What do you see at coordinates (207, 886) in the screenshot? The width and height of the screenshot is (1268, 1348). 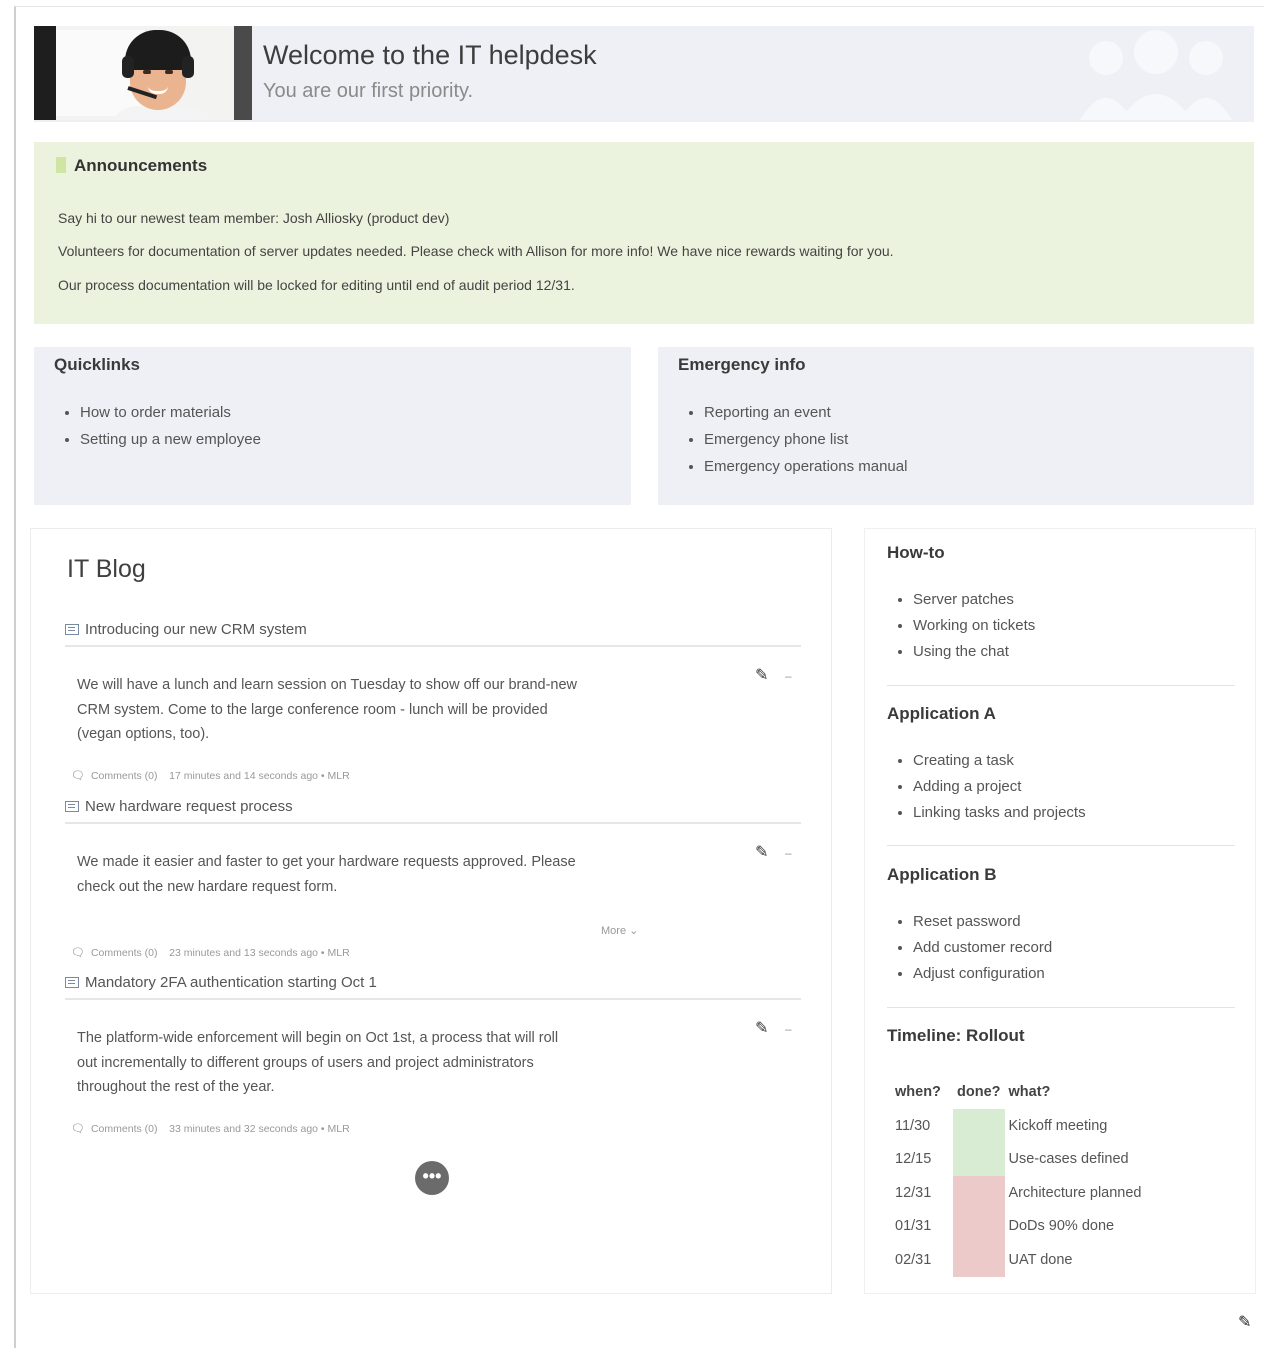 I see `blog-post-line: check out the new hardare request form.` at bounding box center [207, 886].